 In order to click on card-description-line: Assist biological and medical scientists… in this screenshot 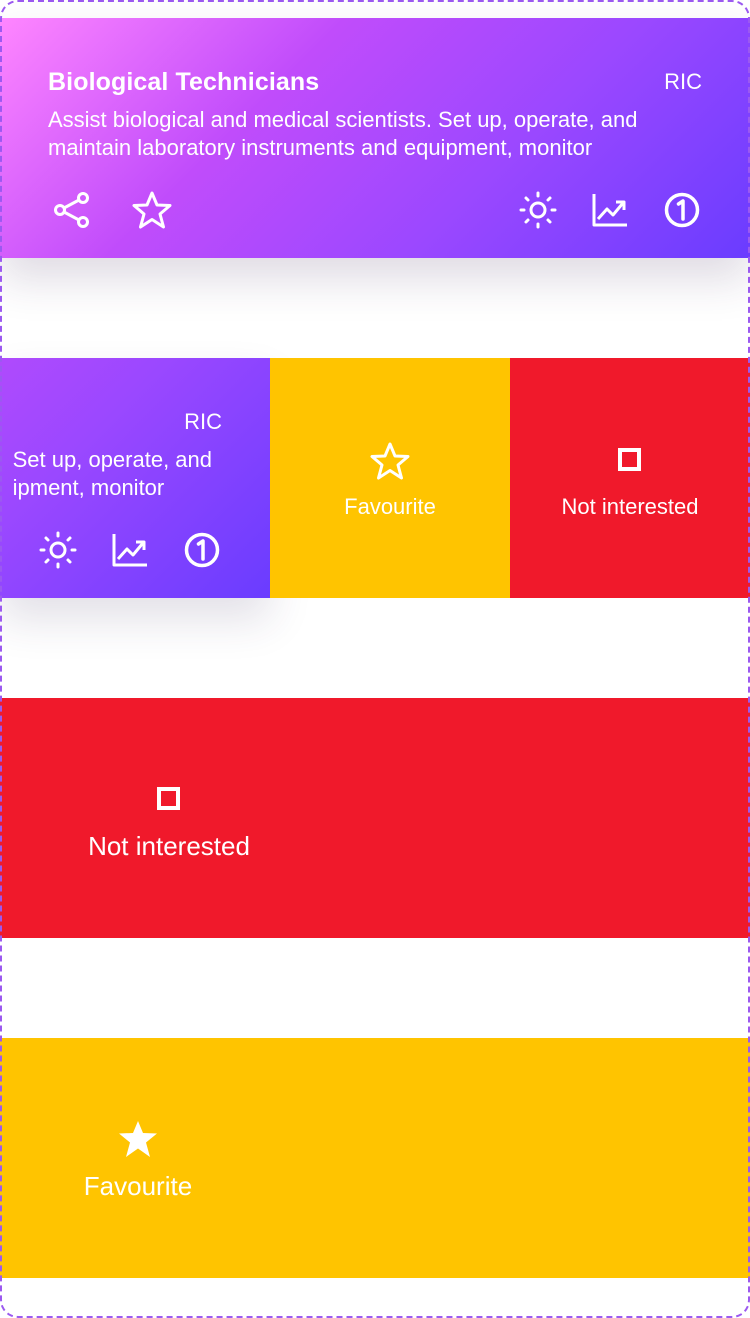, I will do `click(343, 119)`.